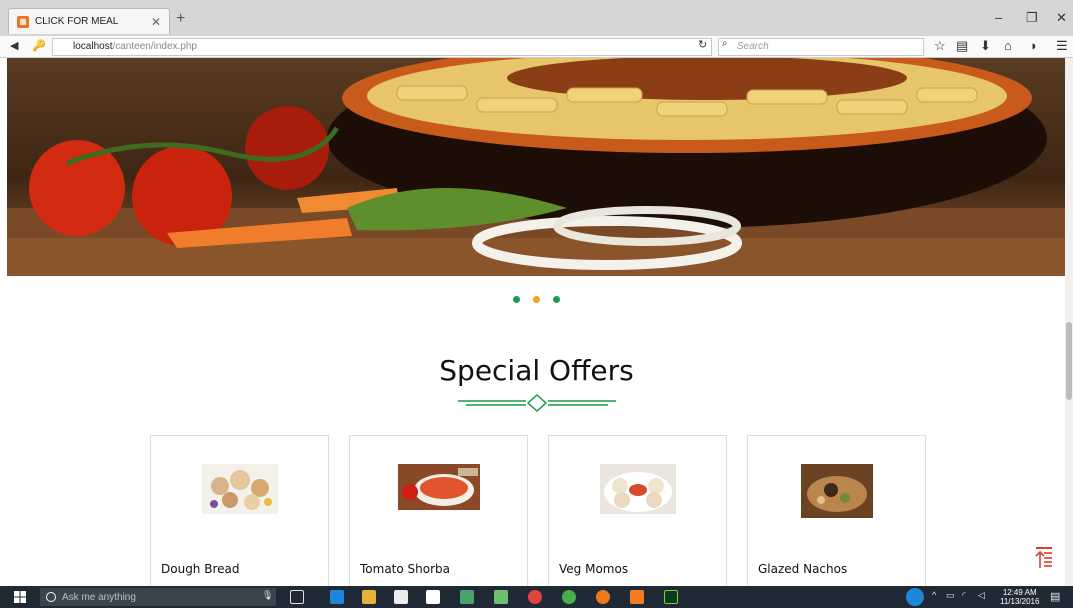 This screenshot has height=608, width=1073. What do you see at coordinates (14, 45) in the screenshot?
I see `back-icon: ◀` at bounding box center [14, 45].